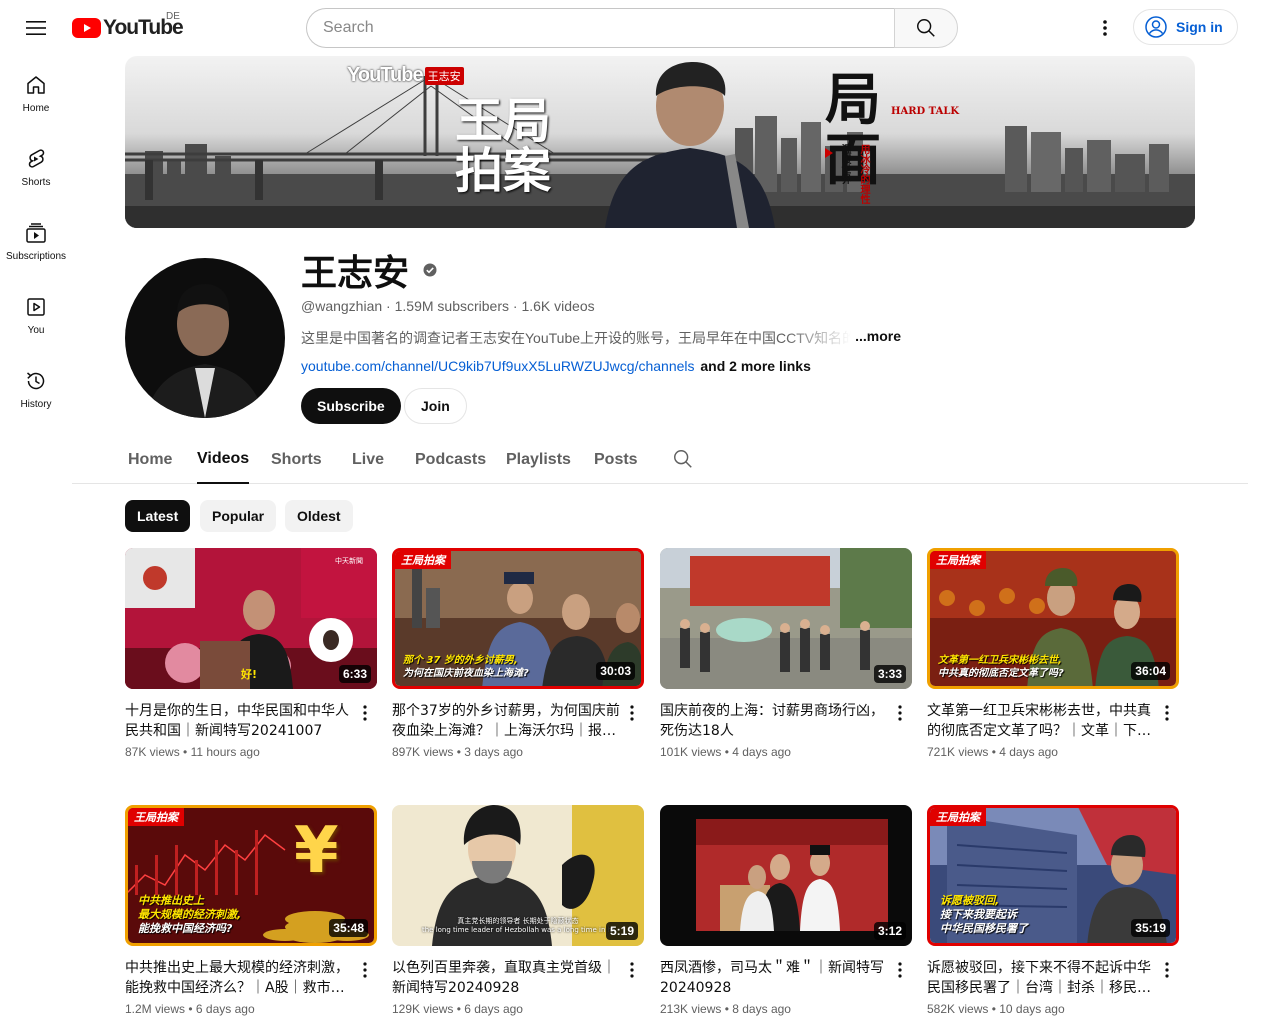 The height and width of the screenshot is (1024, 1280). What do you see at coordinates (36, 167) in the screenshot?
I see `guide-item-shorts: Shorts` at bounding box center [36, 167].